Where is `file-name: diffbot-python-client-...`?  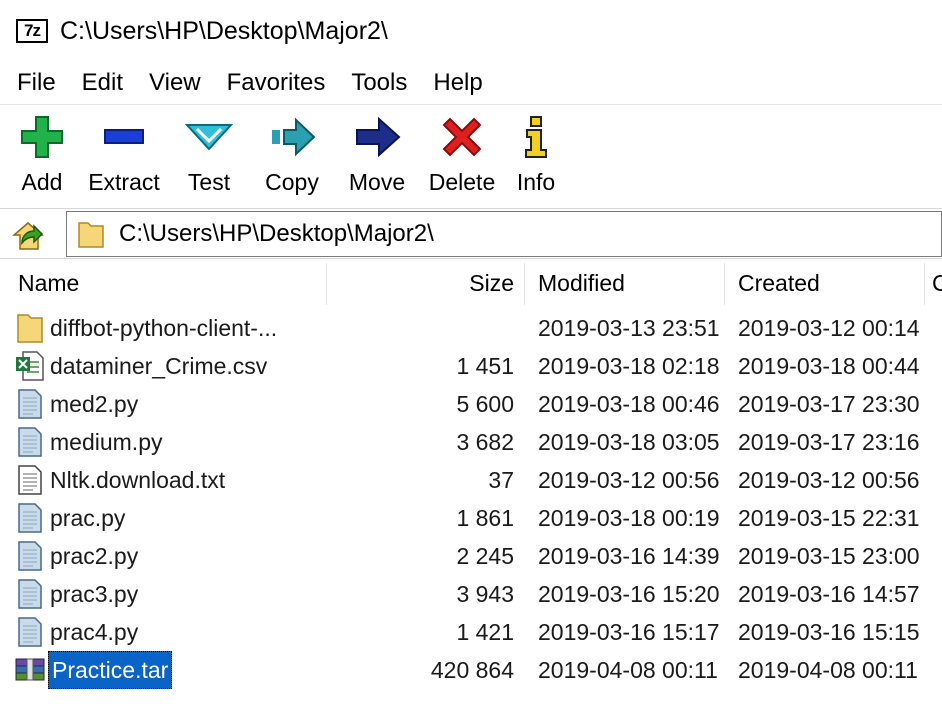 file-name: diffbot-python-client-... is located at coordinates (164, 328).